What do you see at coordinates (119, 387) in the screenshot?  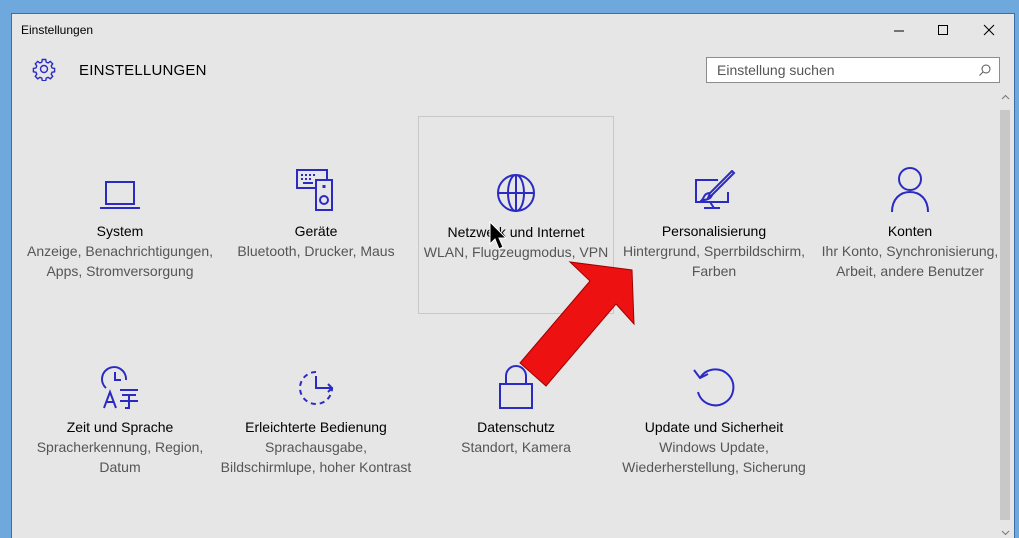 I see `time-language-icon` at bounding box center [119, 387].